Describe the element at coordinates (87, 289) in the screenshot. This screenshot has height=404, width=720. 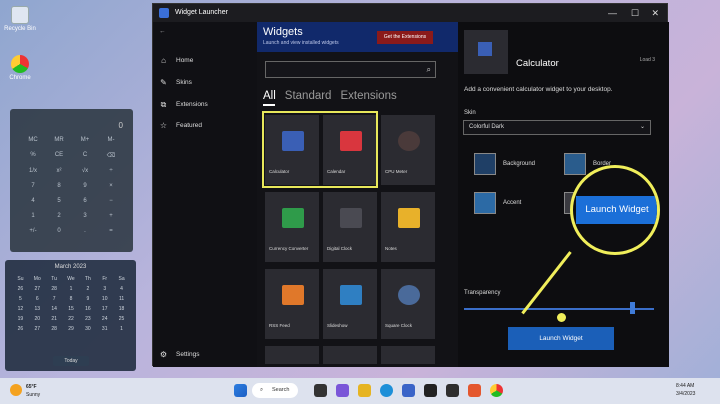
I see `calendar-day: 2` at that location.